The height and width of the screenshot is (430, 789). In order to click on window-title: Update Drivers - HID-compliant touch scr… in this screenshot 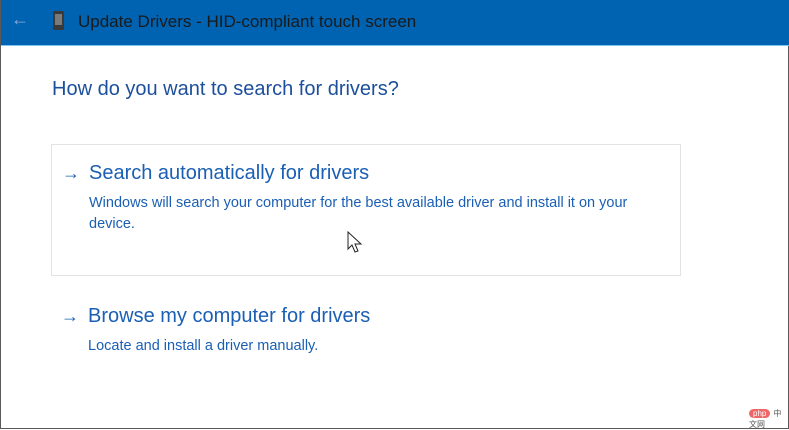, I will do `click(247, 21)`.